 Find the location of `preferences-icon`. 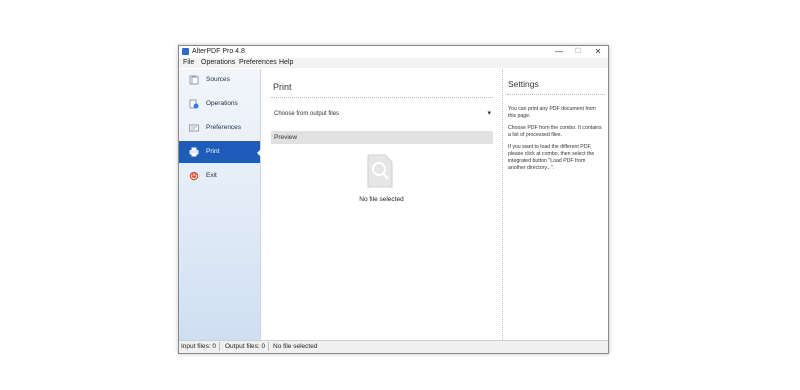

preferences-icon is located at coordinates (194, 128).